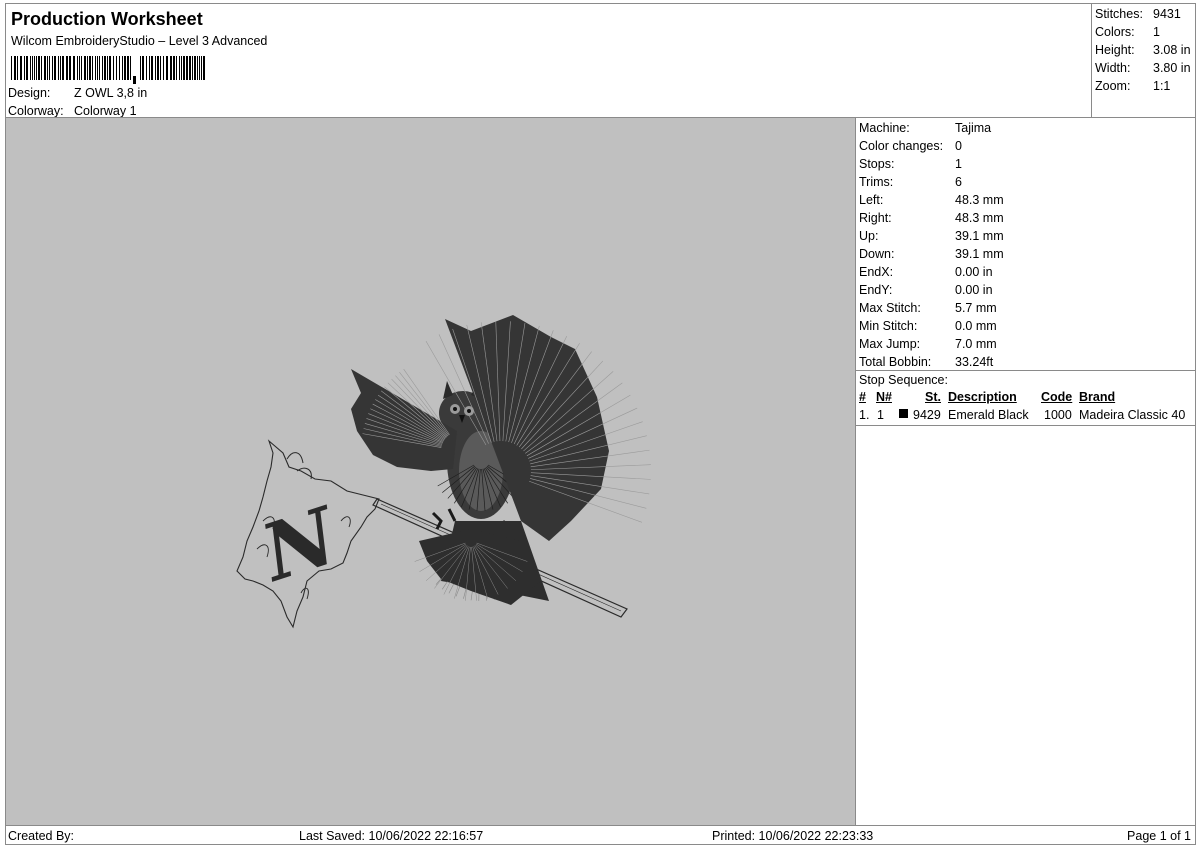 The width and height of the screenshot is (1200, 848). Describe the element at coordinates (877, 164) in the screenshot. I see `detail-label: Stops:` at that location.